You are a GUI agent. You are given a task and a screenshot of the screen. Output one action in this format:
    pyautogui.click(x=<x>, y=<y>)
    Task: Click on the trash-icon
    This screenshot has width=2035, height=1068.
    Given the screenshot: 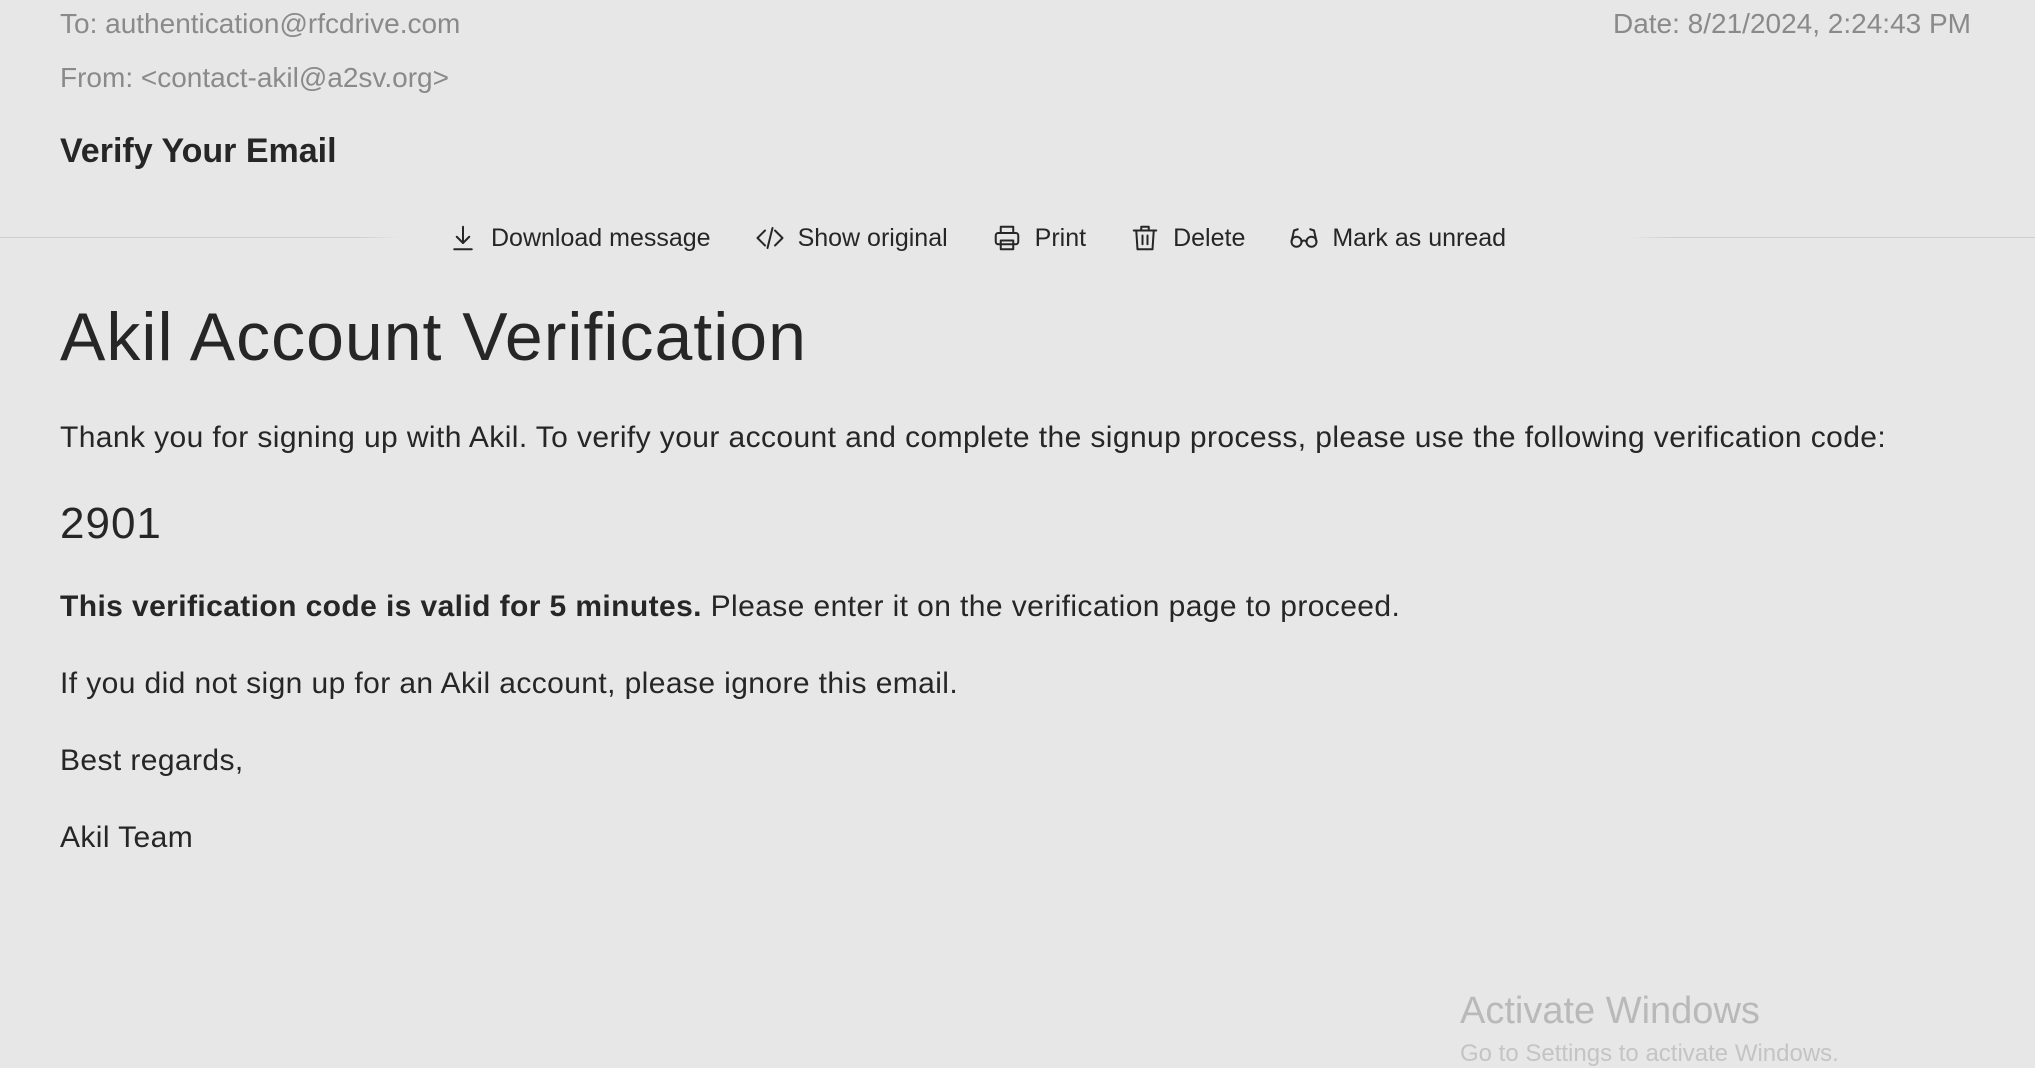 What is the action you would take?
    pyautogui.click(x=1145, y=238)
    